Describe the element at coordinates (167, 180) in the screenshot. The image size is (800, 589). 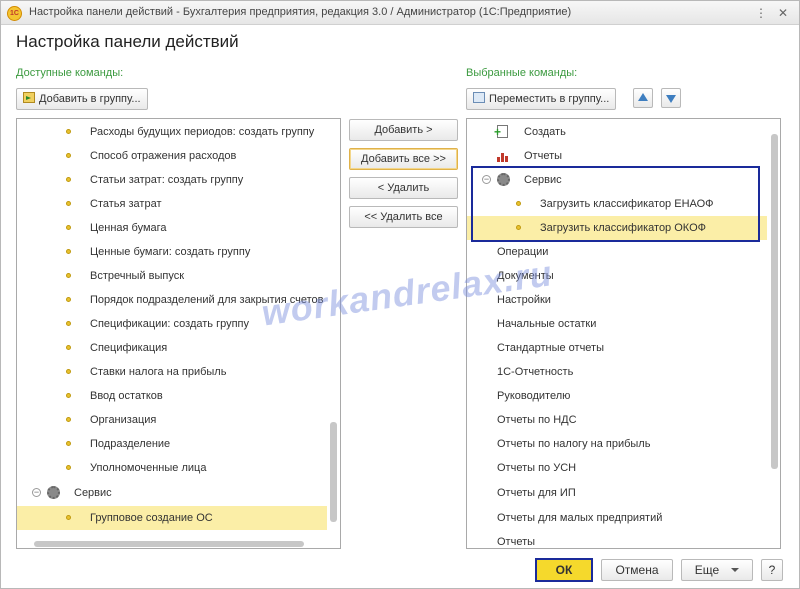
I see `list-item-label: Статьи затрат: создать группу` at that location.